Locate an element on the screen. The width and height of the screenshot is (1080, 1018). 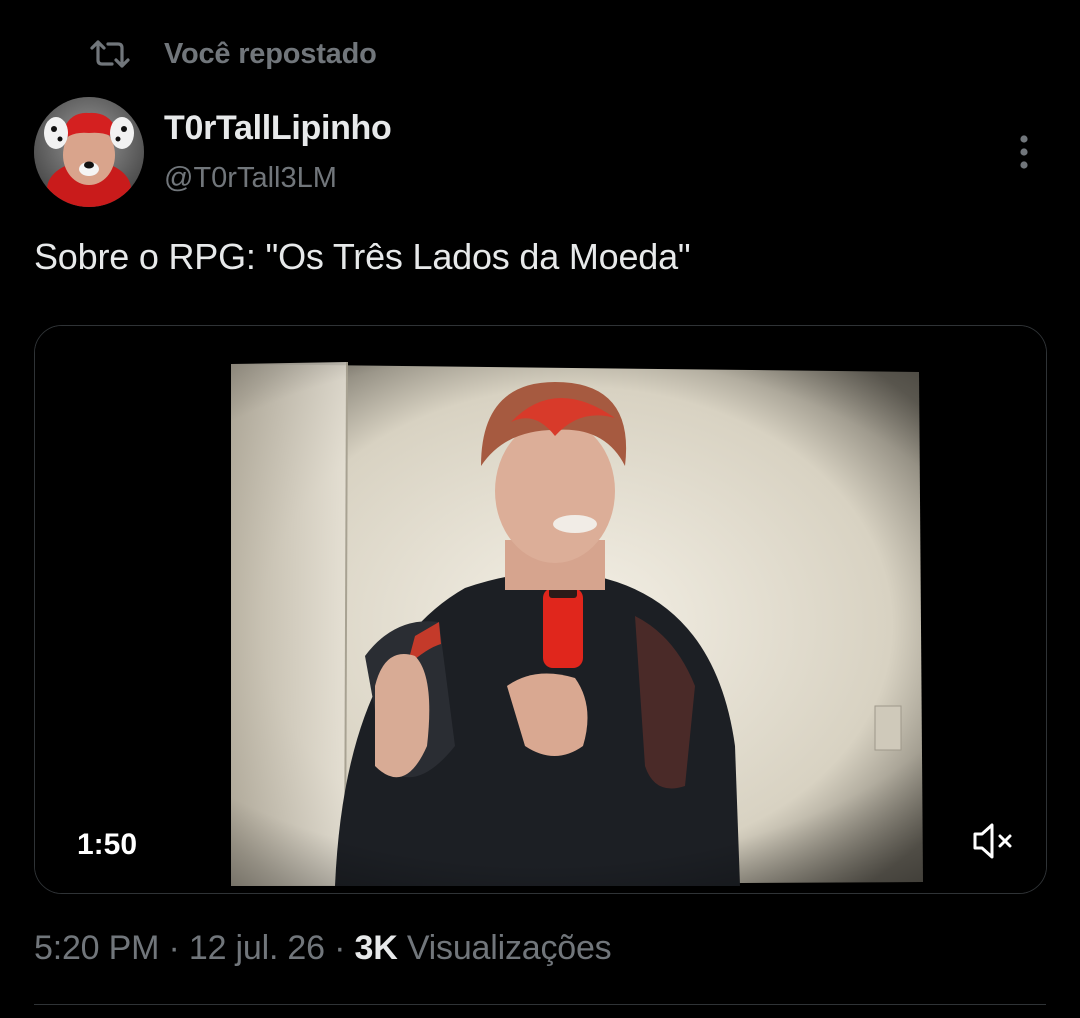
unmute-button is located at coordinates (993, 841).